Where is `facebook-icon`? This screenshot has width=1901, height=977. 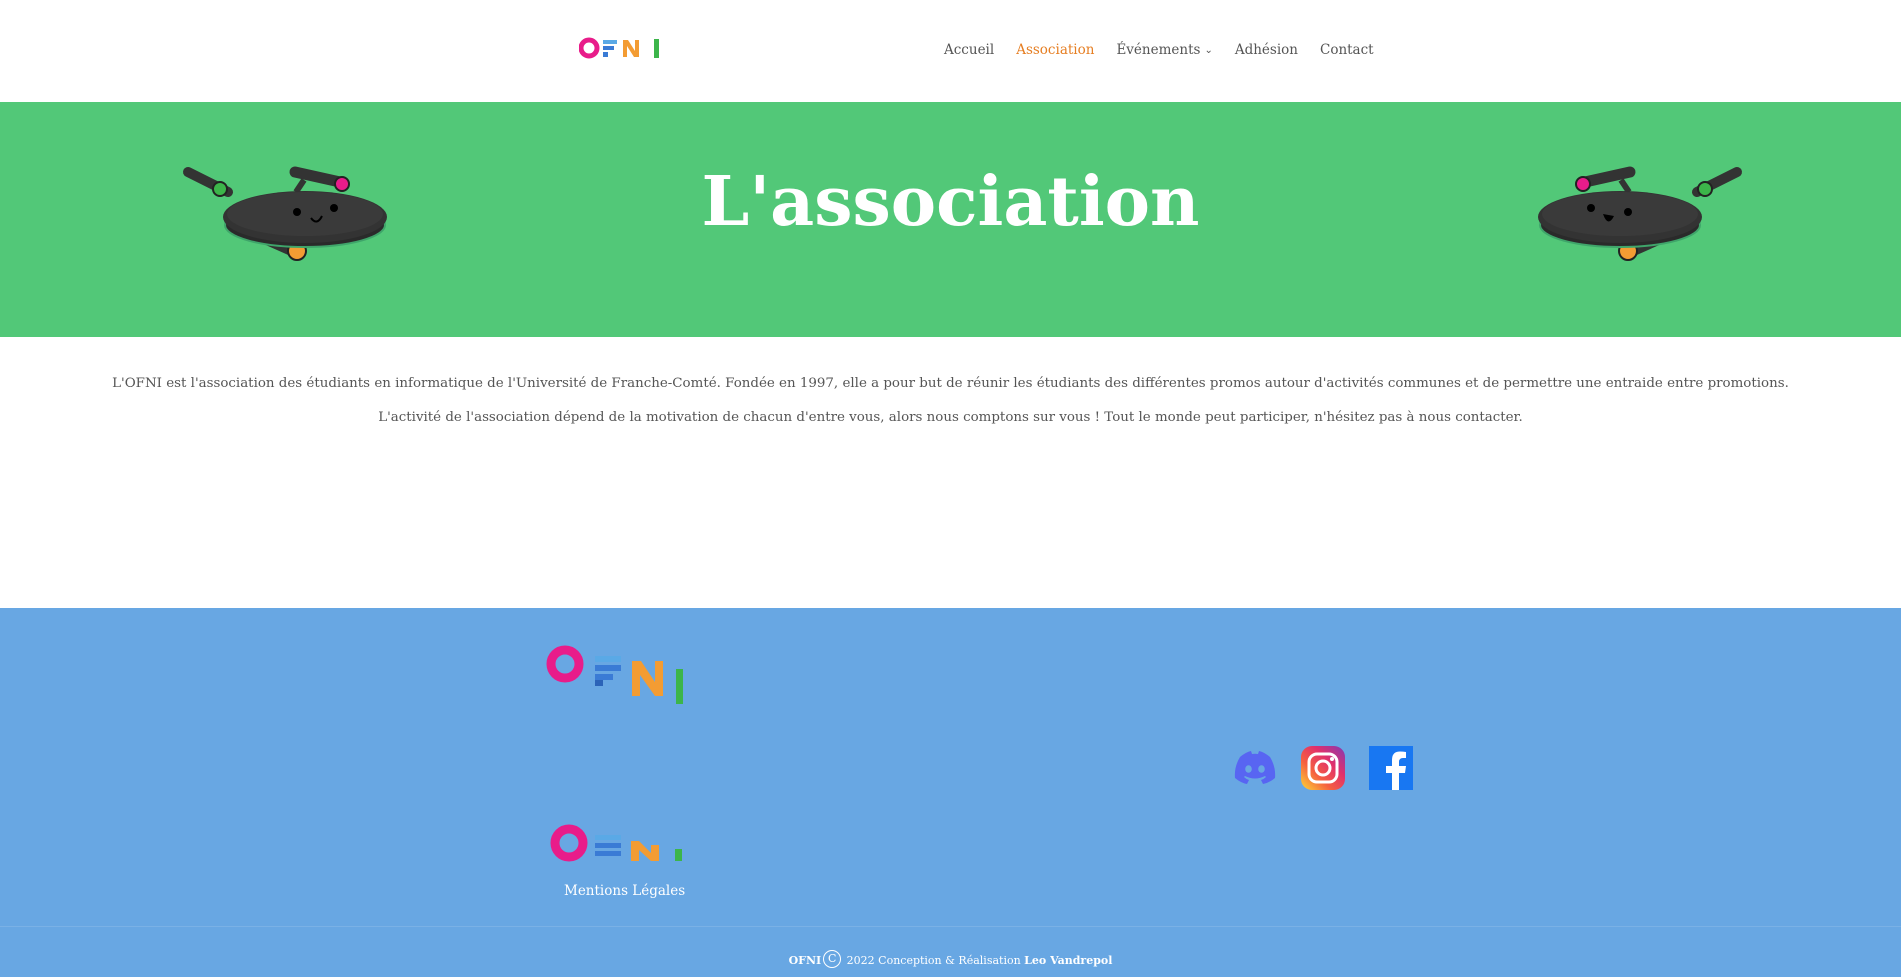
facebook-icon is located at coordinates (1391, 768).